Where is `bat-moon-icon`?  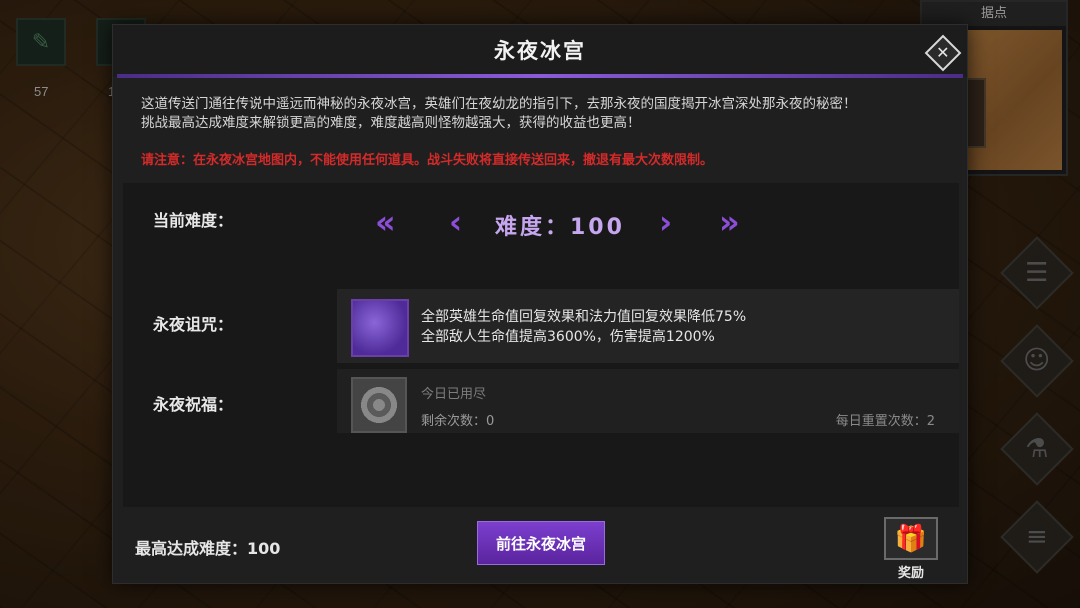 bat-moon-icon is located at coordinates (380, 328).